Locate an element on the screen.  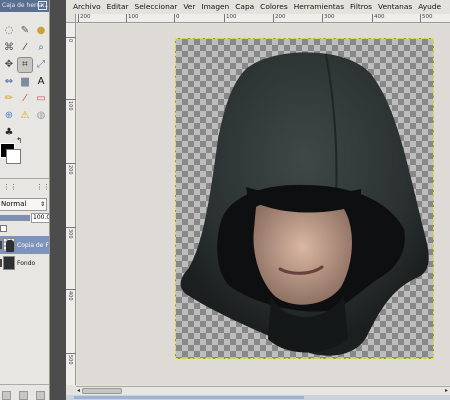
eraser-icon: ▭ is located at coordinates (41, 99).